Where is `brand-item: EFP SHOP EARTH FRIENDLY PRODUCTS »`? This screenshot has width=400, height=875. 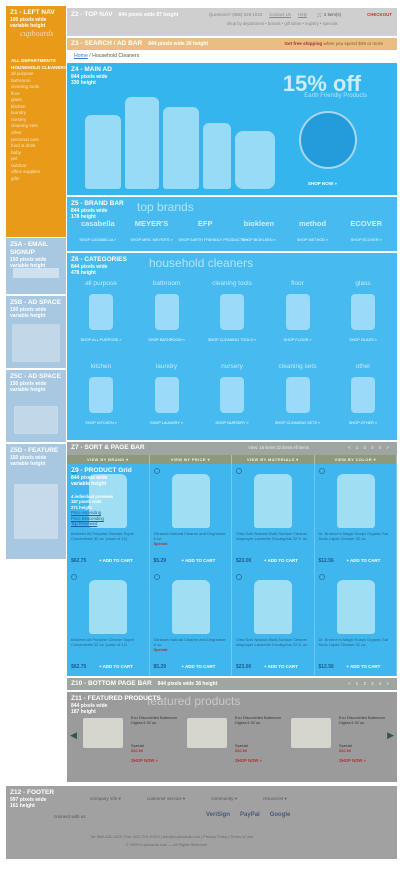 brand-item: EFP SHOP EARTH FRIENDLY PRODUCTS » is located at coordinates (213, 231).